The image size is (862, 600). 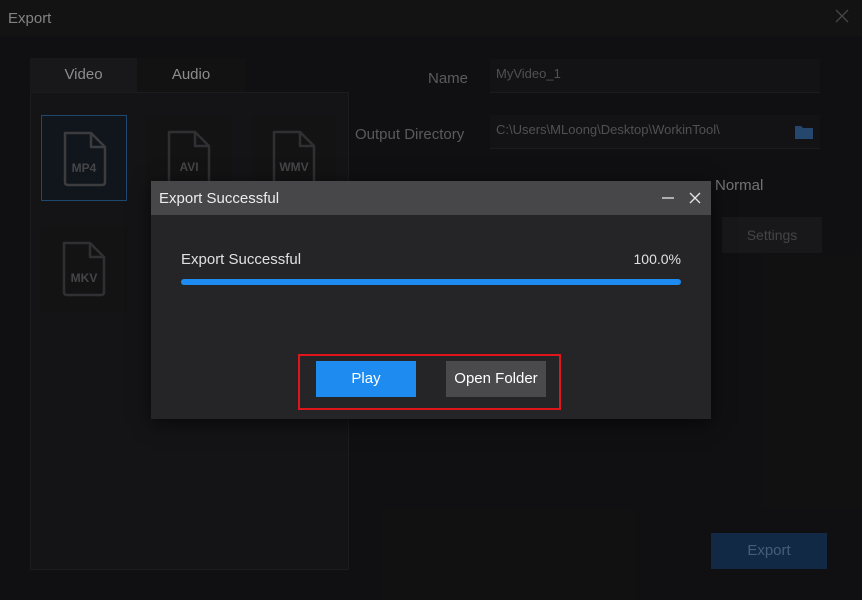 I want to click on progress-percent: 100.0%, so click(x=657, y=259).